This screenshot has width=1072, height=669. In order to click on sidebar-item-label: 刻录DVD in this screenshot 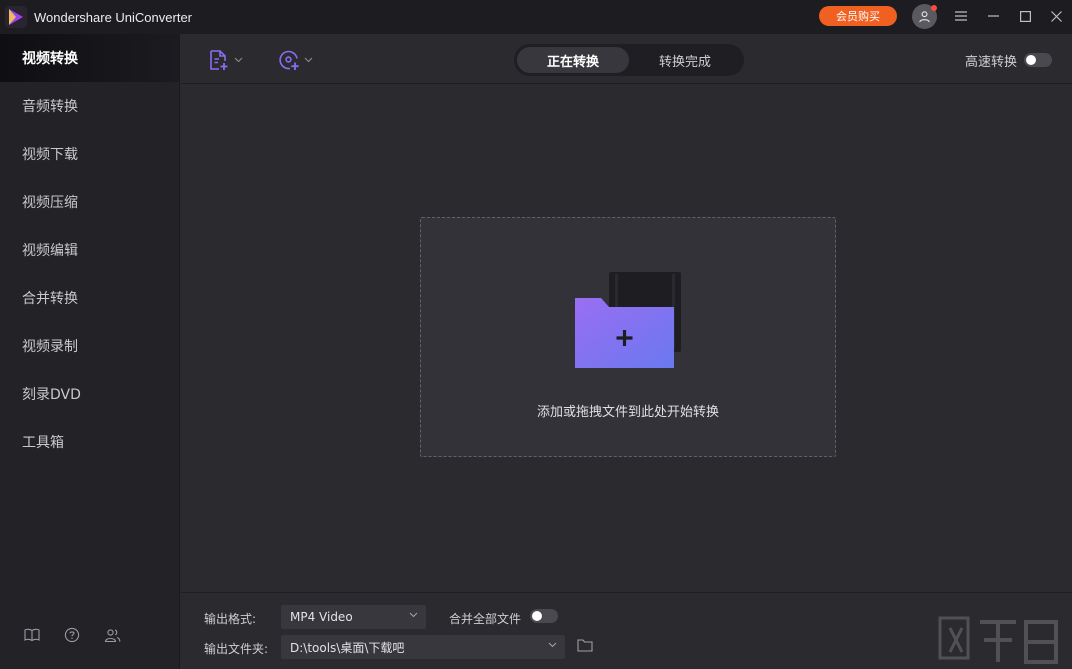, I will do `click(51, 395)`.